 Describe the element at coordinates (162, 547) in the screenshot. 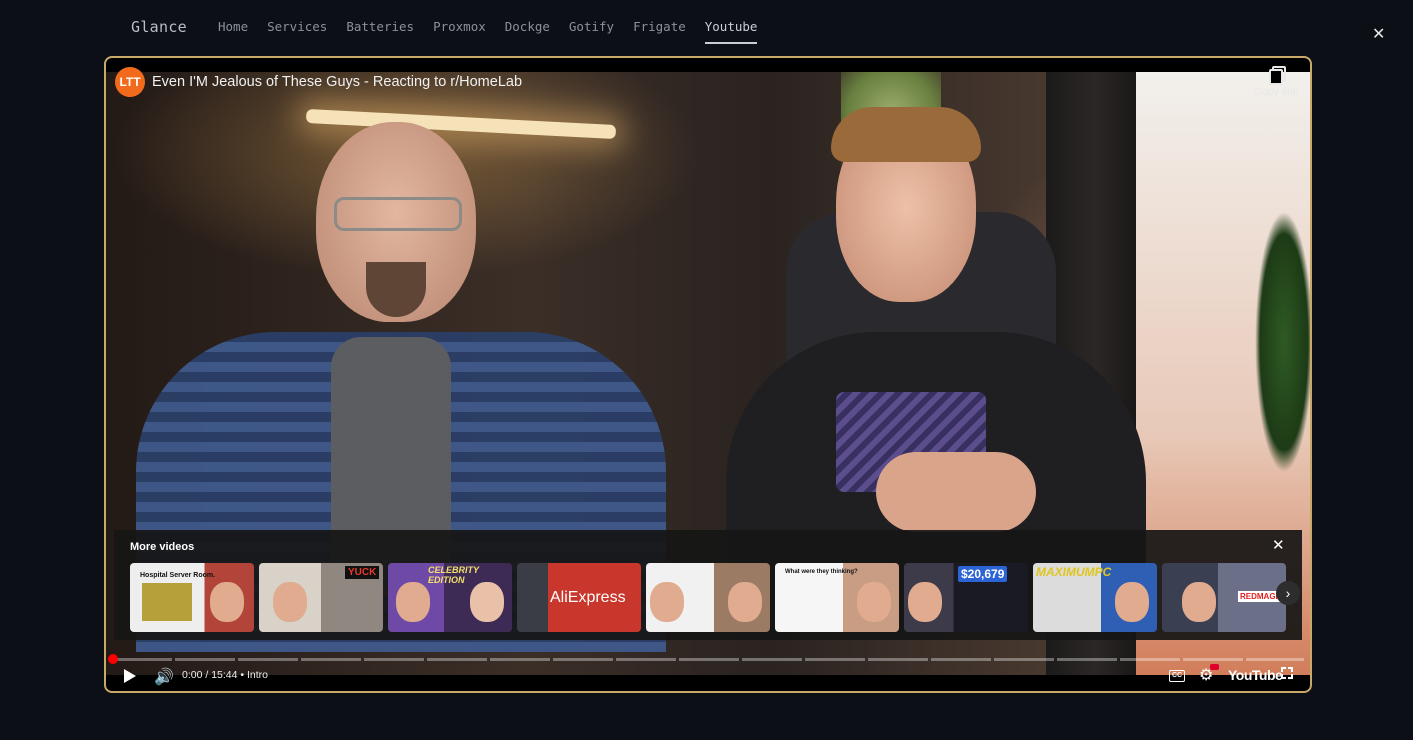

I see `more-videos-title: More videos` at that location.